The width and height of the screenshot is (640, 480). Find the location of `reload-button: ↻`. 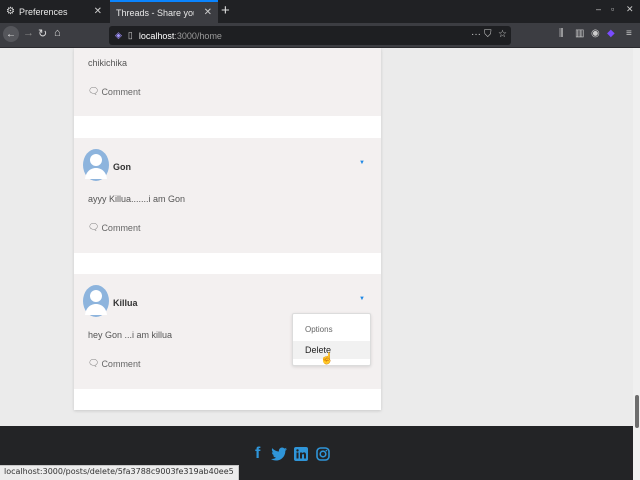

reload-button: ↻ is located at coordinates (42, 33).